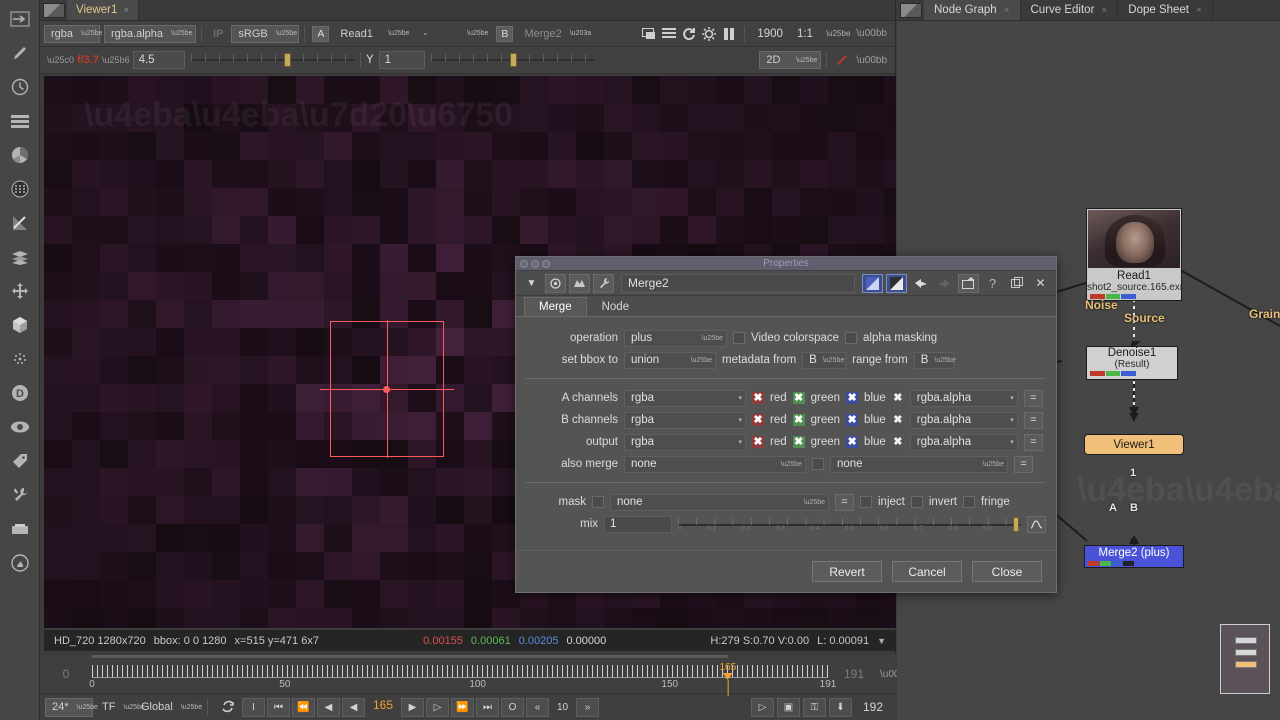 This screenshot has height=720, width=1280. What do you see at coordinates (1199, 10) in the screenshot?
I see `tab-dope-sheet-close-icon: ×` at bounding box center [1199, 10].